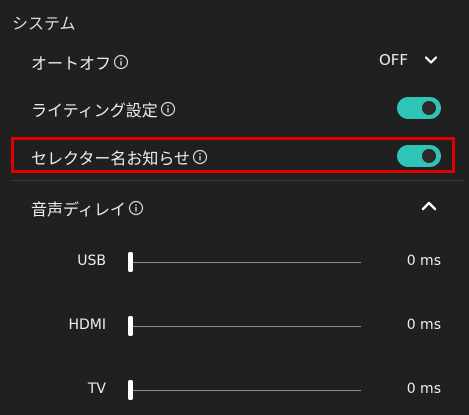 The height and width of the screenshot is (415, 469). What do you see at coordinates (419, 108) in the screenshot?
I see `lighting-toggle` at bounding box center [419, 108].